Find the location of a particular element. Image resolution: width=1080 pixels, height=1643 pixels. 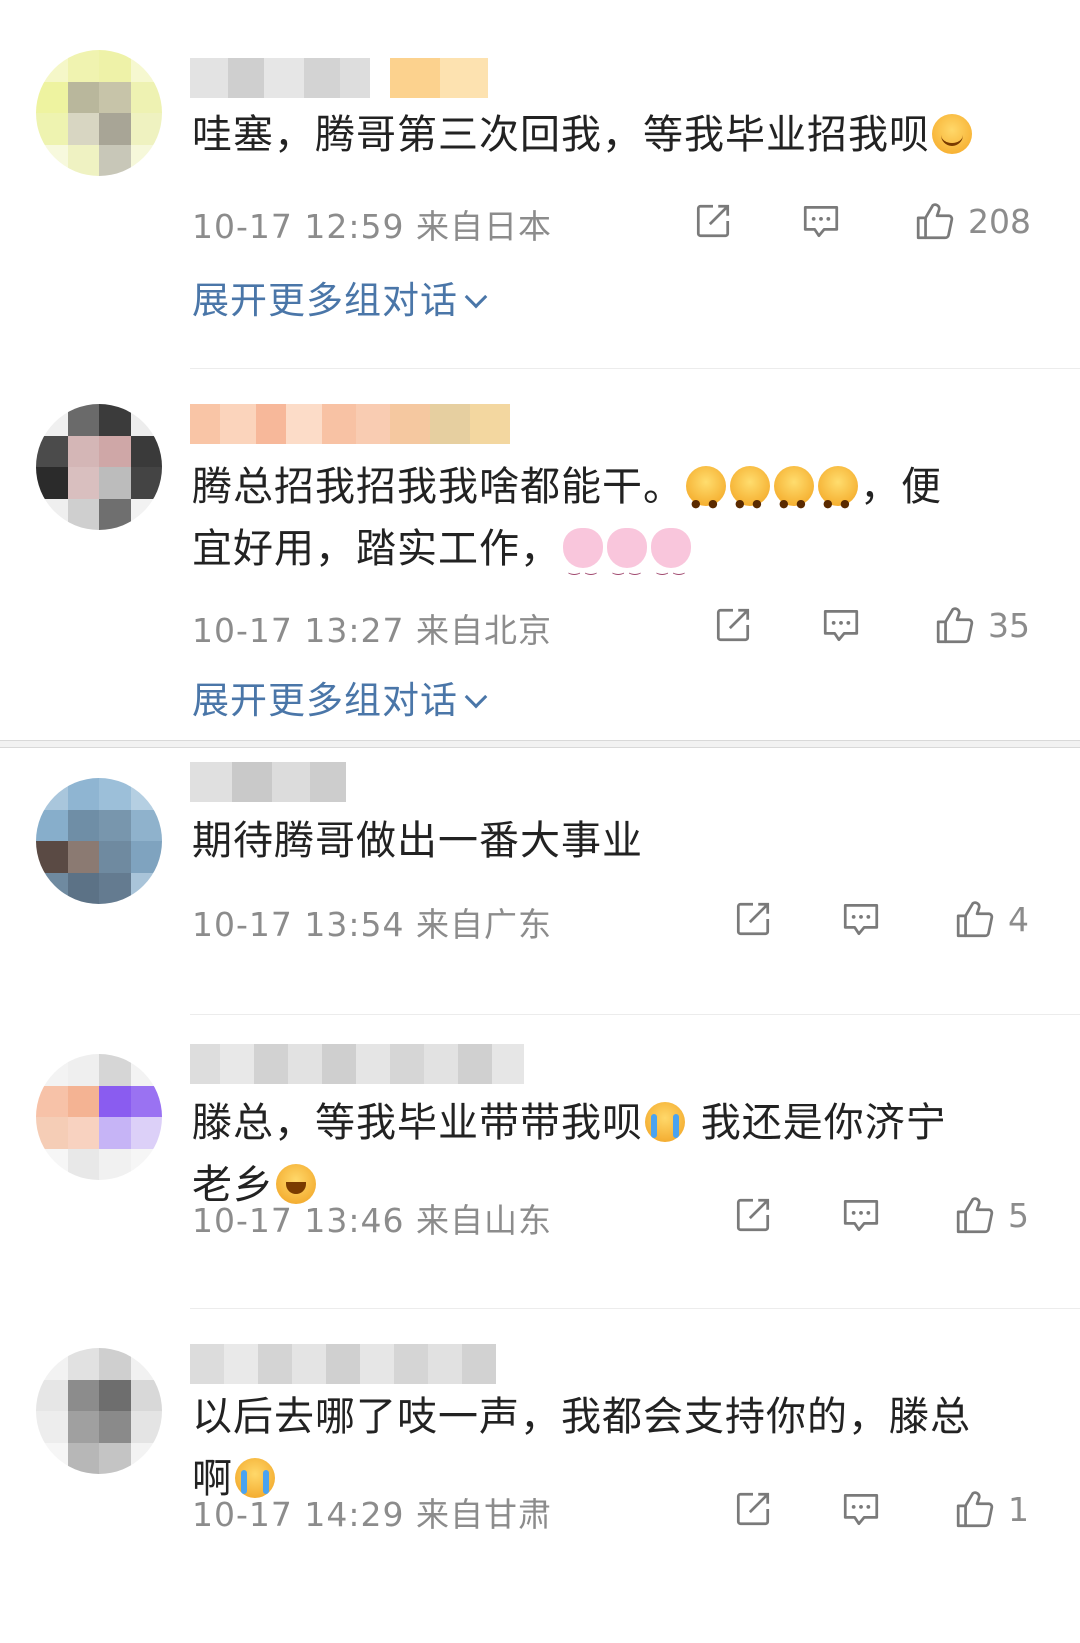

crying-emoji is located at coordinates (665, 1122).